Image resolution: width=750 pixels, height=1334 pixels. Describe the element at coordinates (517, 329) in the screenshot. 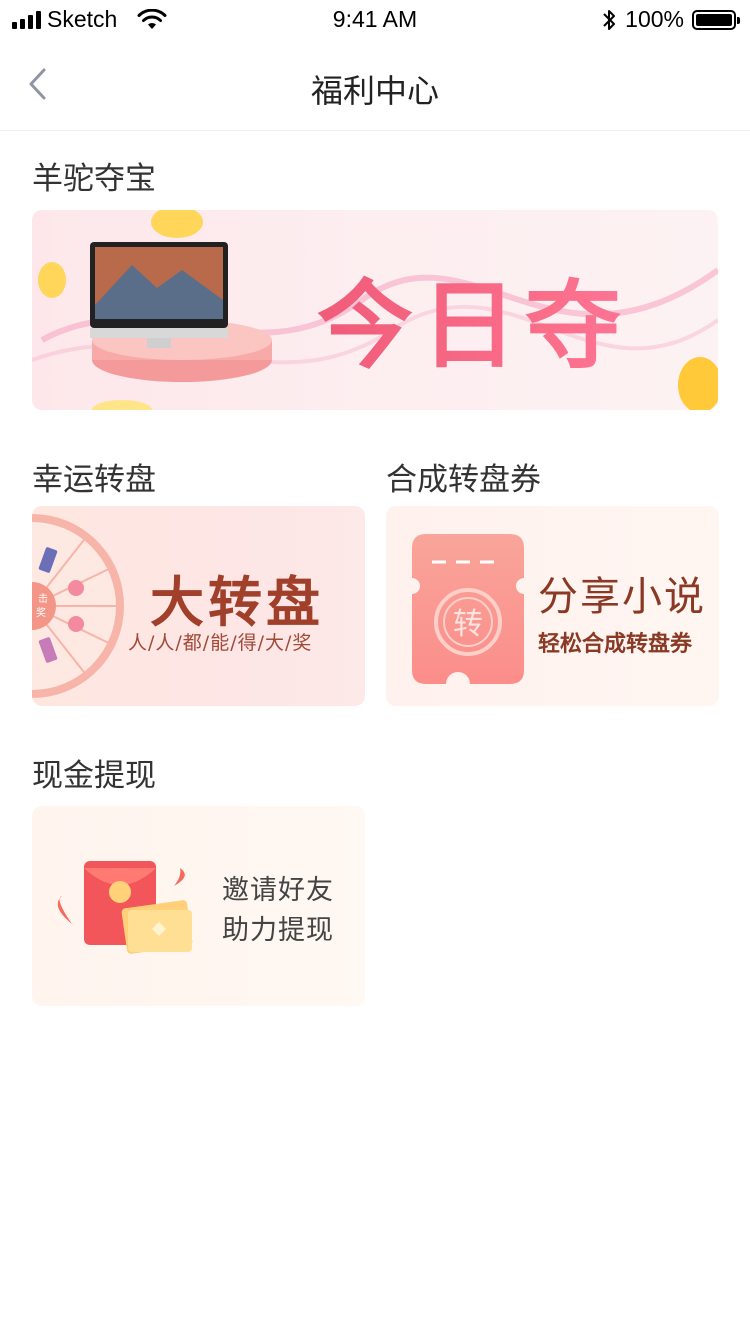

I see `banner-headline: 今日夺宝` at that location.